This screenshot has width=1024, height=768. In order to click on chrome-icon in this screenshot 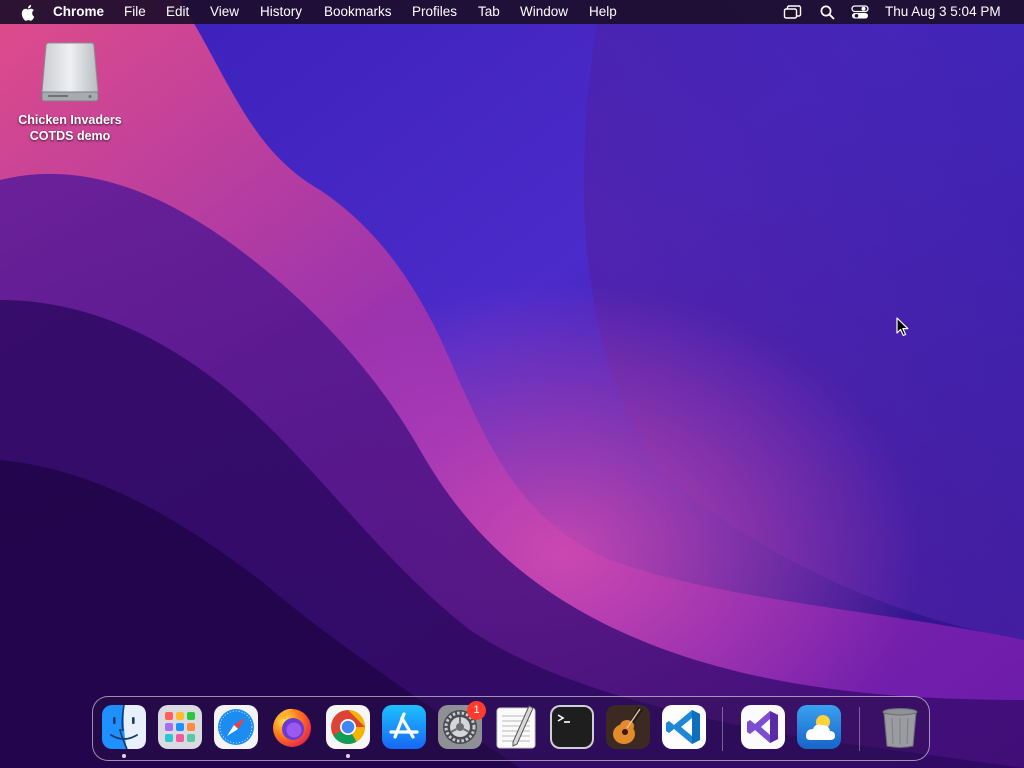, I will do `click(348, 727)`.